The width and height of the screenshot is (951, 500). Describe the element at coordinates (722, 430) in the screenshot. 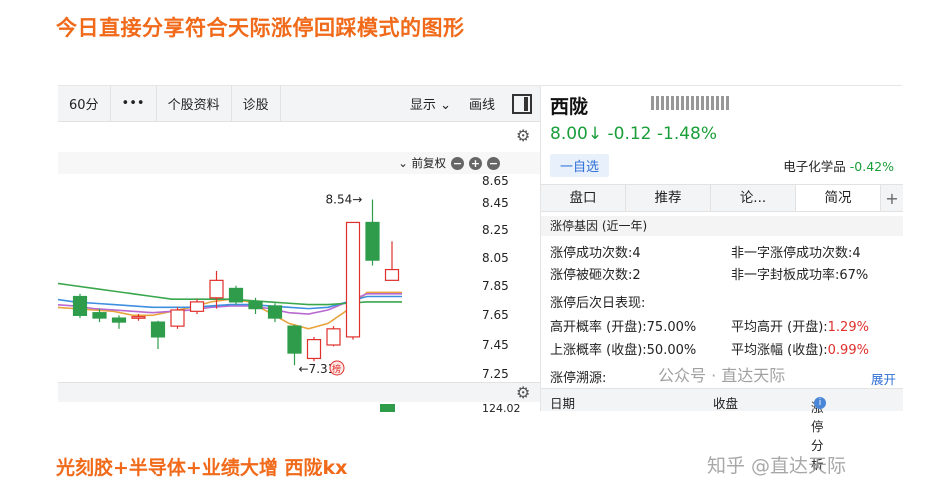

I see `trace-table-header: 日期 收盘 涨停分析i` at that location.